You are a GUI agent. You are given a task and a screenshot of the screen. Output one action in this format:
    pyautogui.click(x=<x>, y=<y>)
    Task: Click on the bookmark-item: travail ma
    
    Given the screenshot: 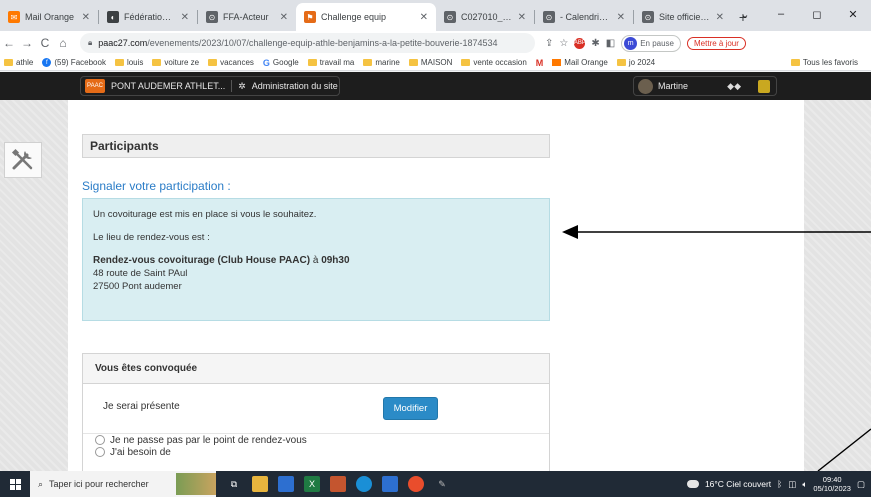 What is the action you would take?
    pyautogui.click(x=331, y=62)
    